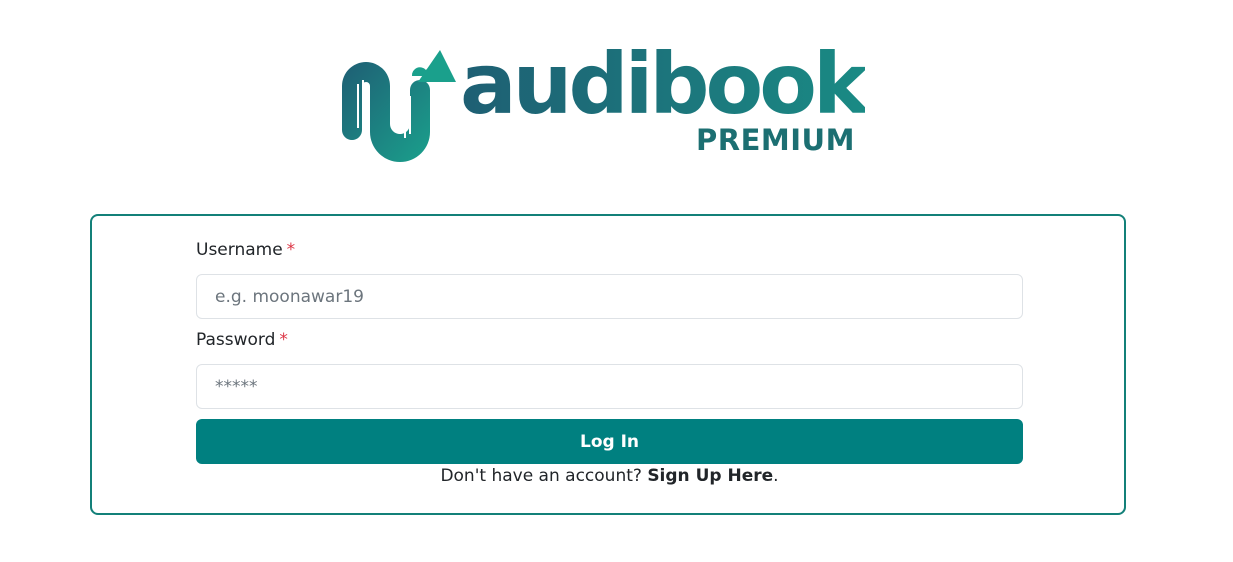  I want to click on password-input, so click(609, 386).